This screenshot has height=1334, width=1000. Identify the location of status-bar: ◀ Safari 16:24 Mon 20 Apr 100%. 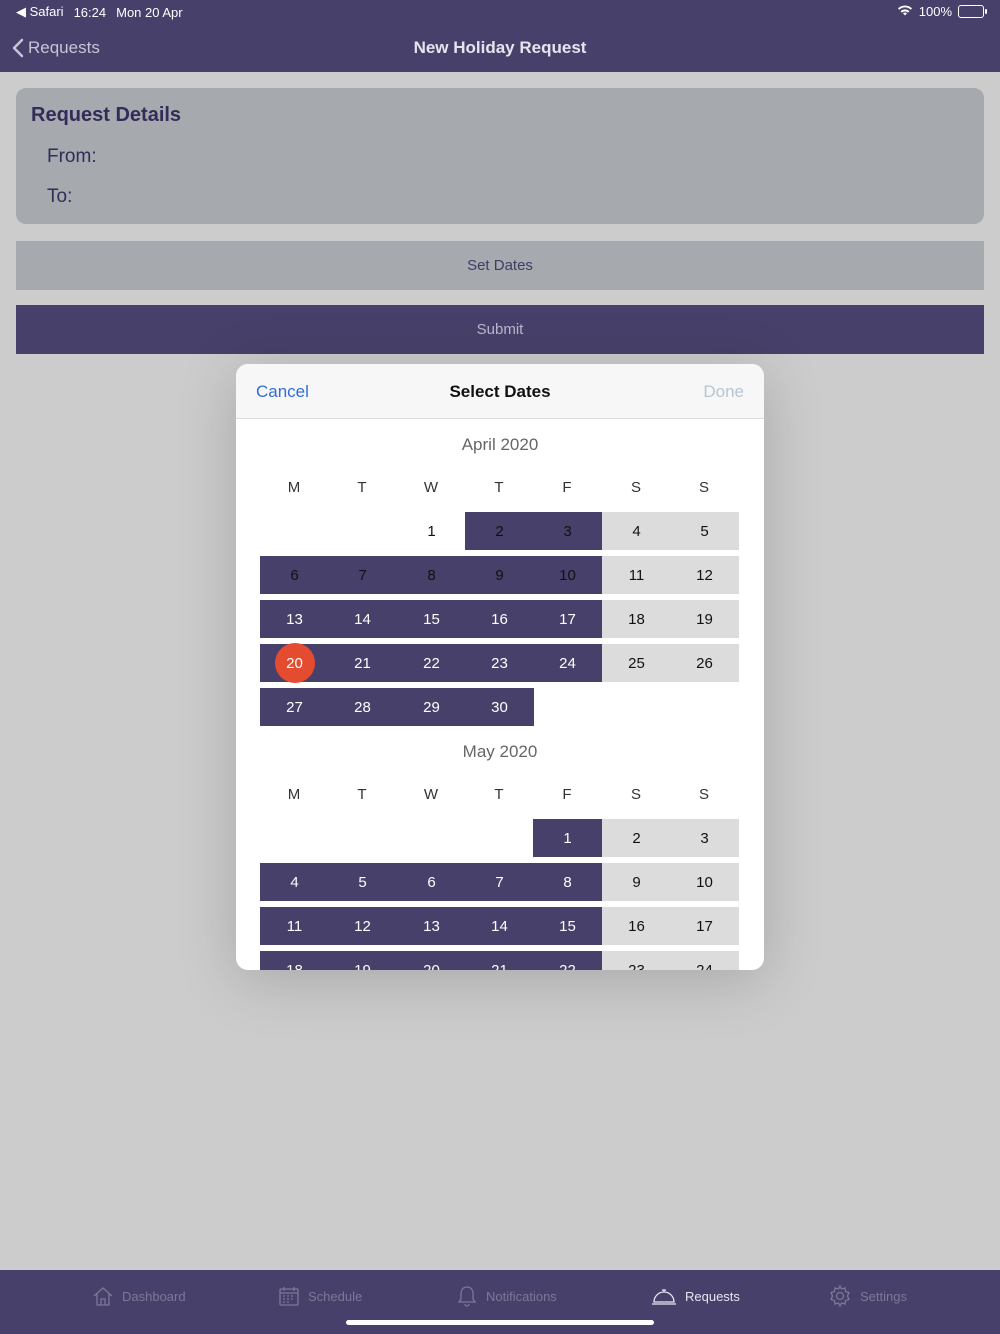
(500, 12).